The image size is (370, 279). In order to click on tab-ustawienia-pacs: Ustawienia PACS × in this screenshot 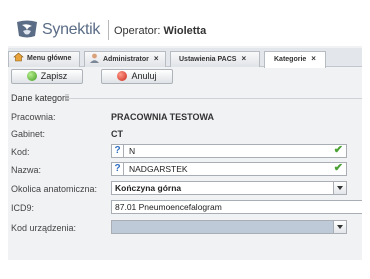, I will do `click(215, 59)`.